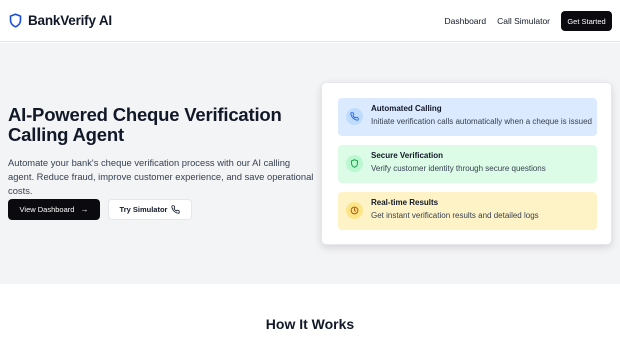 The width and height of the screenshot is (620, 343). Describe the element at coordinates (586, 21) in the screenshot. I see `get-started-button: Get Started` at that location.